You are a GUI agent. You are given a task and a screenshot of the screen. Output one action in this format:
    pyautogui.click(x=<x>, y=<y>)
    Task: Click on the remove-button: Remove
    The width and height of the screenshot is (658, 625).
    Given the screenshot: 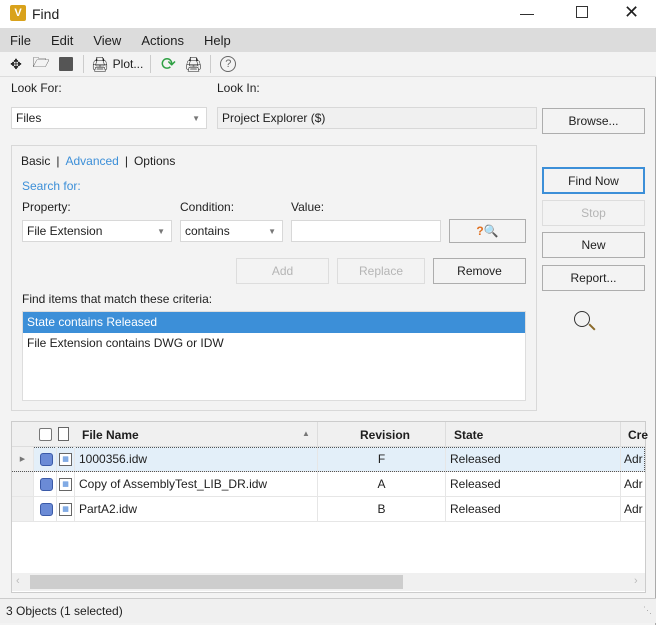 What is the action you would take?
    pyautogui.click(x=479, y=271)
    